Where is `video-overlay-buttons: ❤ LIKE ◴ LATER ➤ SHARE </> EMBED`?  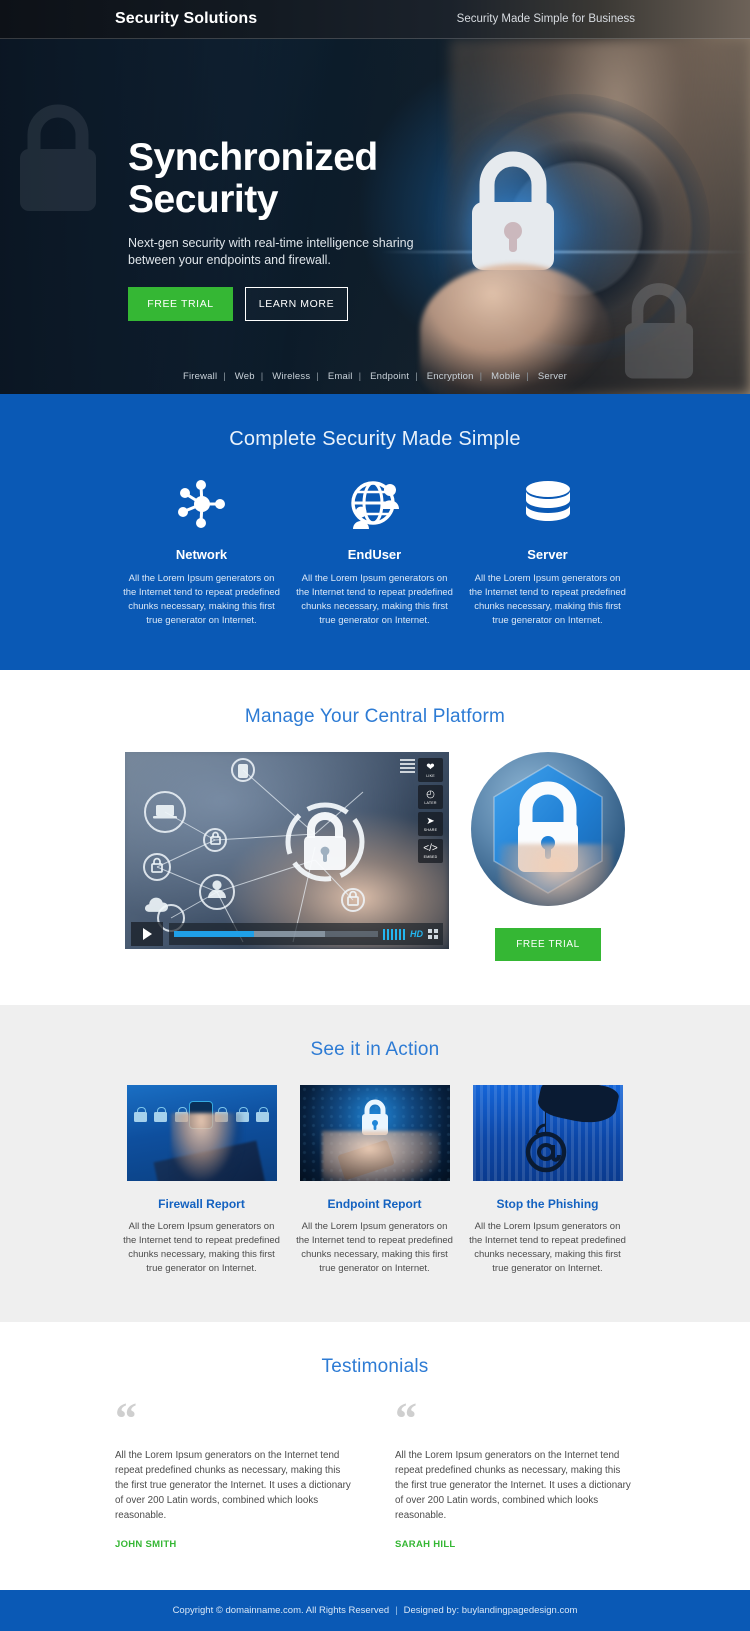 video-overlay-buttons: ❤ LIKE ◴ LATER ➤ SHARE </> EMBED is located at coordinates (430, 810).